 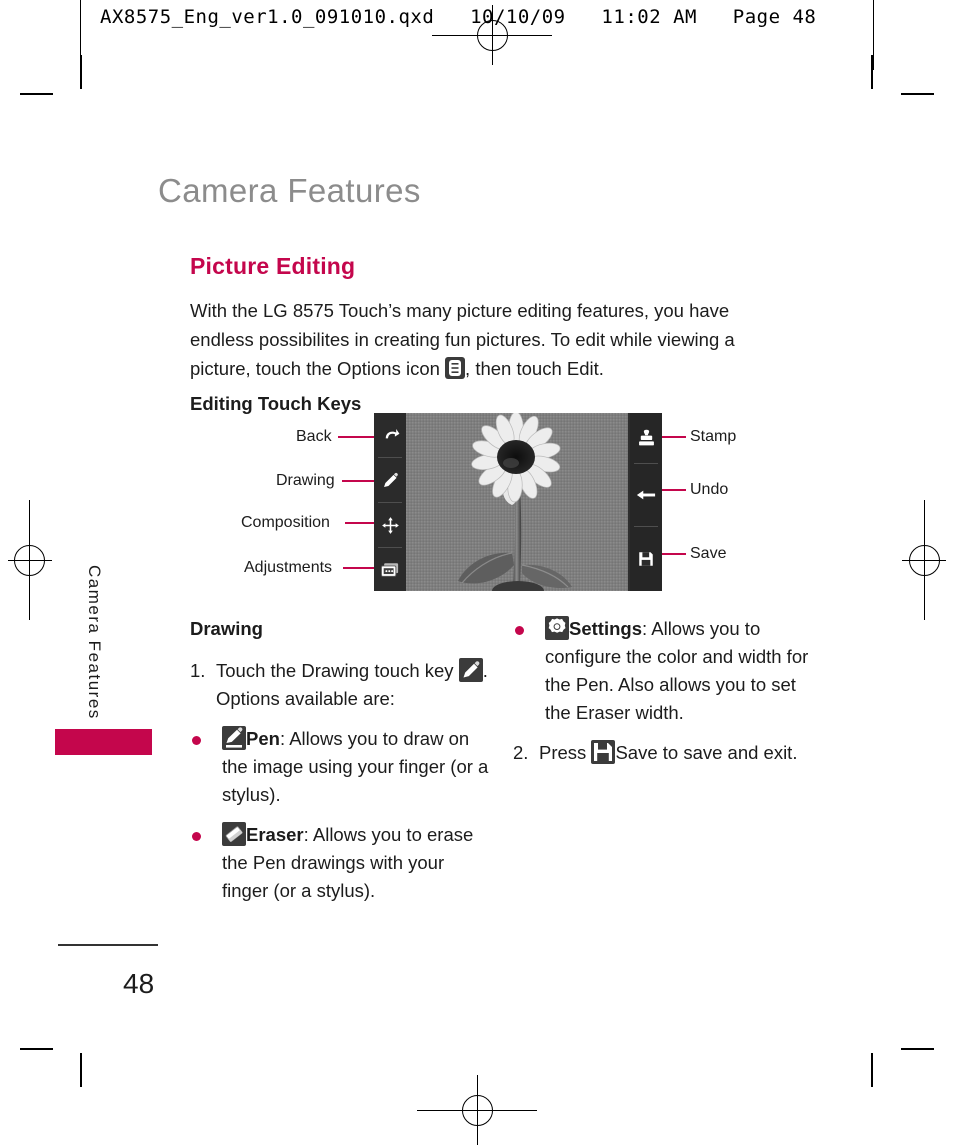 I want to click on diagram-label-composition: Composition, so click(x=285, y=522).